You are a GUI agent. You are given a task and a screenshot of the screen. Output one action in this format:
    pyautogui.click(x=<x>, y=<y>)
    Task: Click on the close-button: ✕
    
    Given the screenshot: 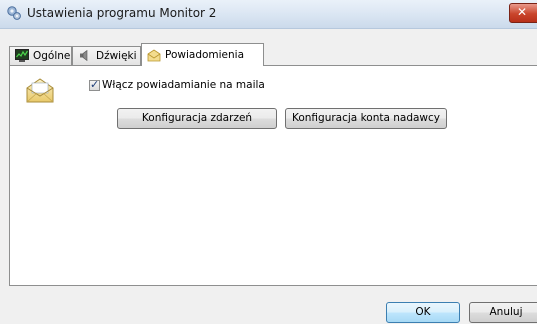 What is the action you would take?
    pyautogui.click(x=523, y=13)
    